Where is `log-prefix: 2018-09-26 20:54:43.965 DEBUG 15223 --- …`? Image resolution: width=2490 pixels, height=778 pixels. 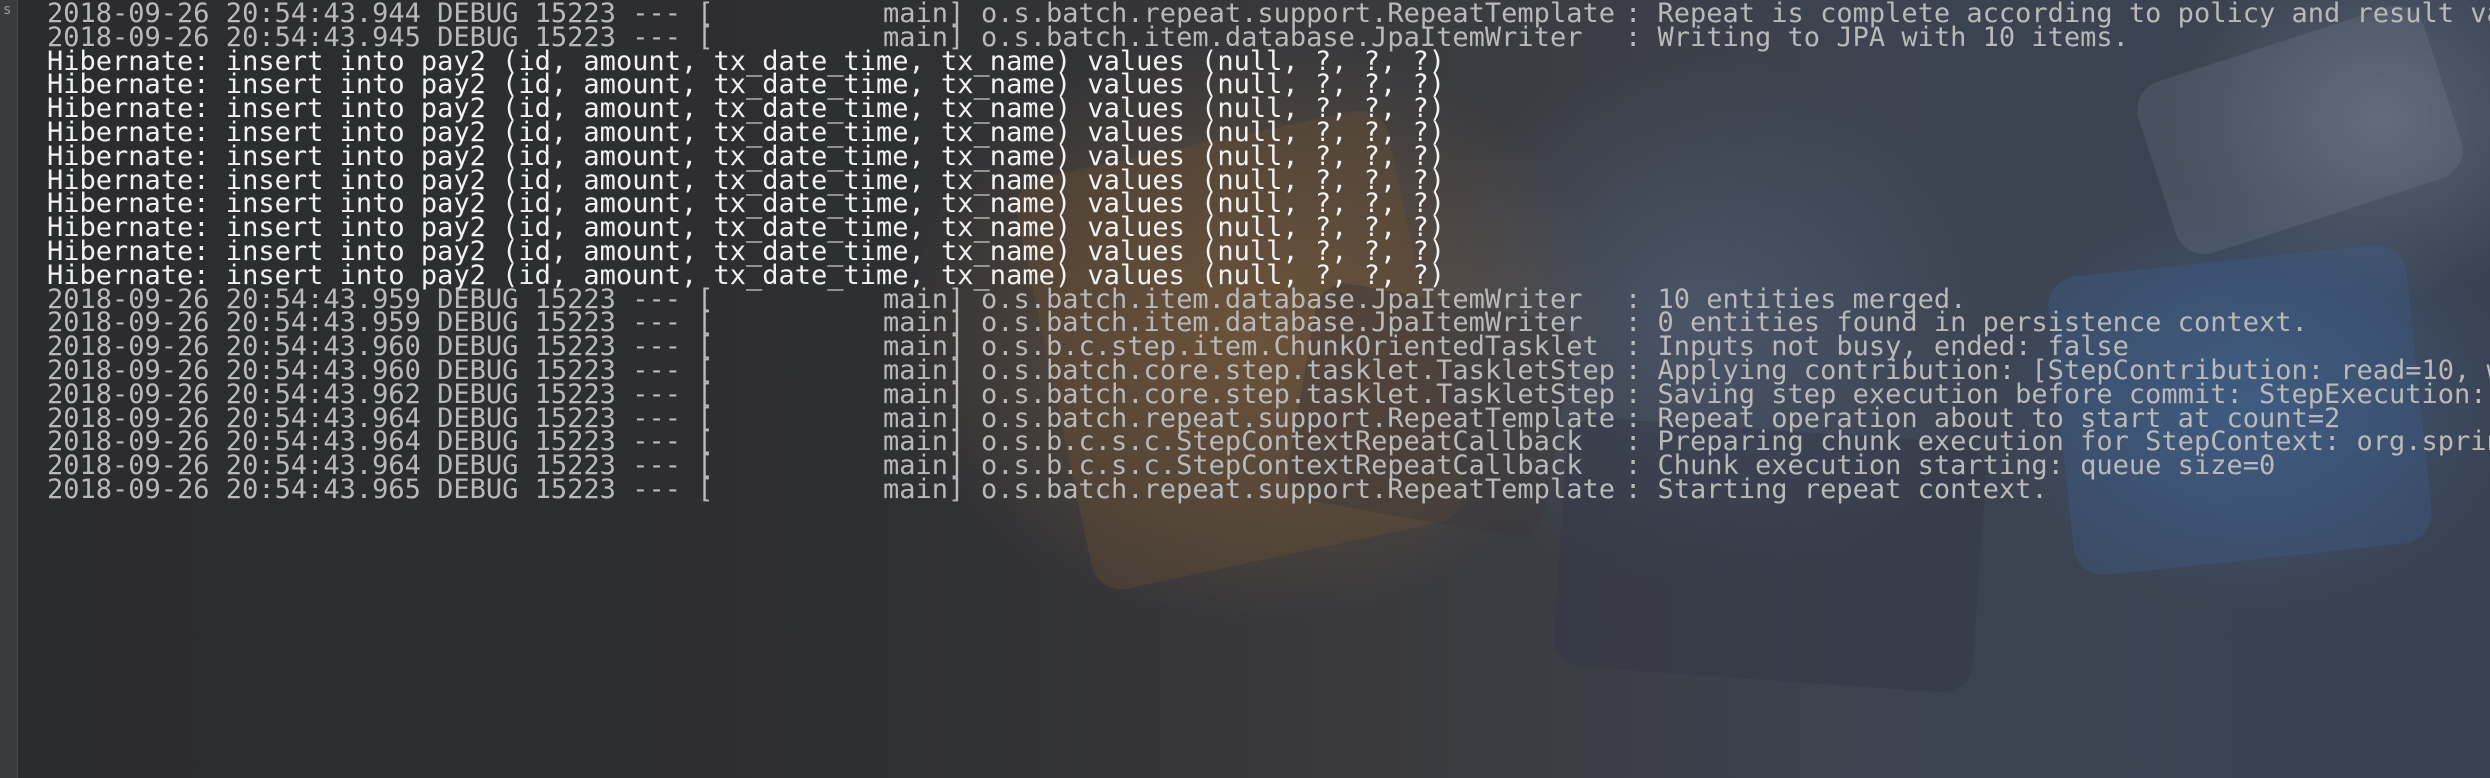
log-prefix: 2018-09-26 20:54:43.965 DEBUG 15223 --- … is located at coordinates (380, 489).